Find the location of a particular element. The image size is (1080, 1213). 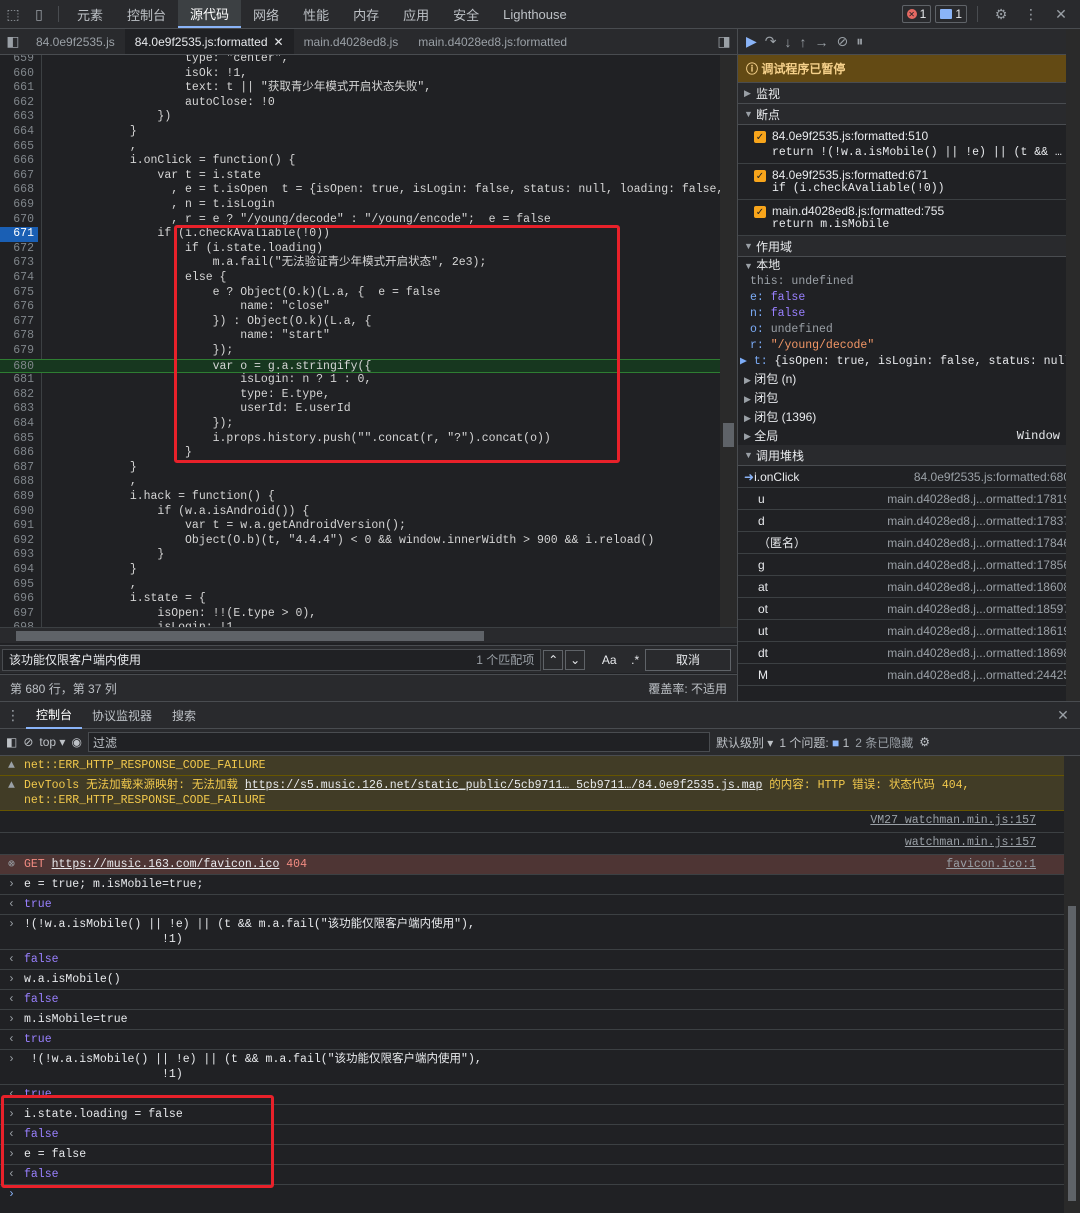

line-number: 660 is located at coordinates (19, 74).